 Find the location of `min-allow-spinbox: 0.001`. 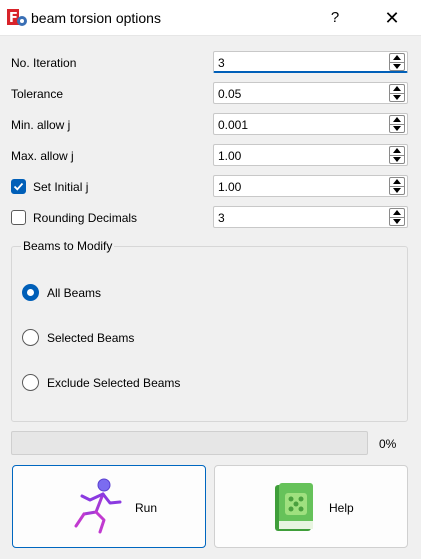

min-allow-spinbox: 0.001 is located at coordinates (310, 124).